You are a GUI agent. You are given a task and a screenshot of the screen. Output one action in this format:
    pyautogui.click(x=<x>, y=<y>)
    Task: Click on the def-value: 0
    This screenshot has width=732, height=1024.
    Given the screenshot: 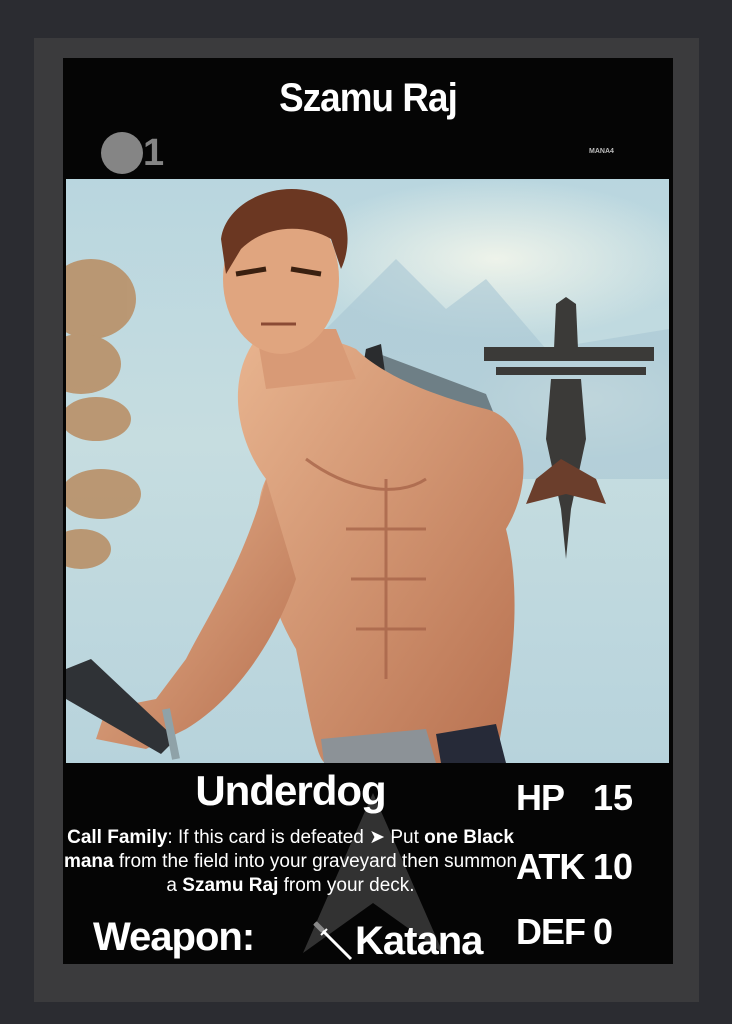 What is the action you would take?
    pyautogui.click(x=603, y=931)
    